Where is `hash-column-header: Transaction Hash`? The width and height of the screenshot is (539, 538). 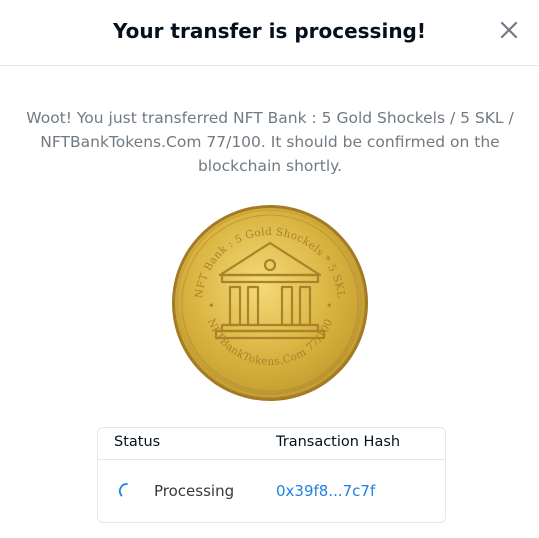 hash-column-header: Transaction Hash is located at coordinates (338, 442).